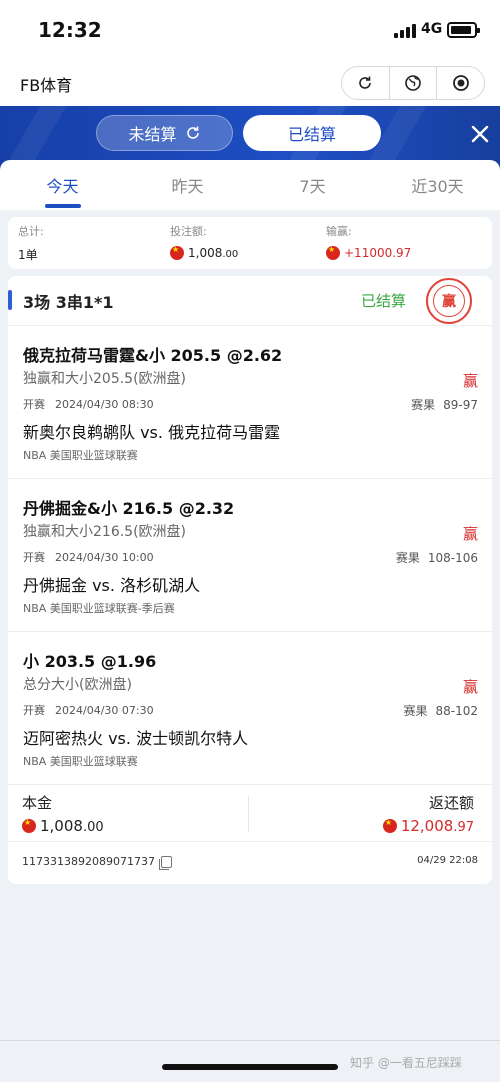  Describe the element at coordinates (405, 31) in the screenshot. I see `signal-icon` at that location.